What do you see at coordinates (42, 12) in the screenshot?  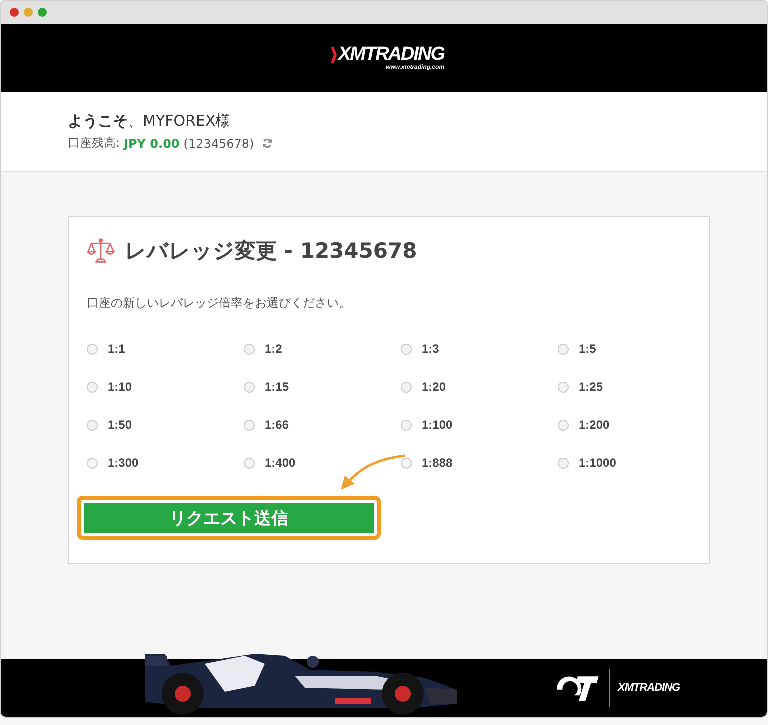 I see `maximize-window-icon` at bounding box center [42, 12].